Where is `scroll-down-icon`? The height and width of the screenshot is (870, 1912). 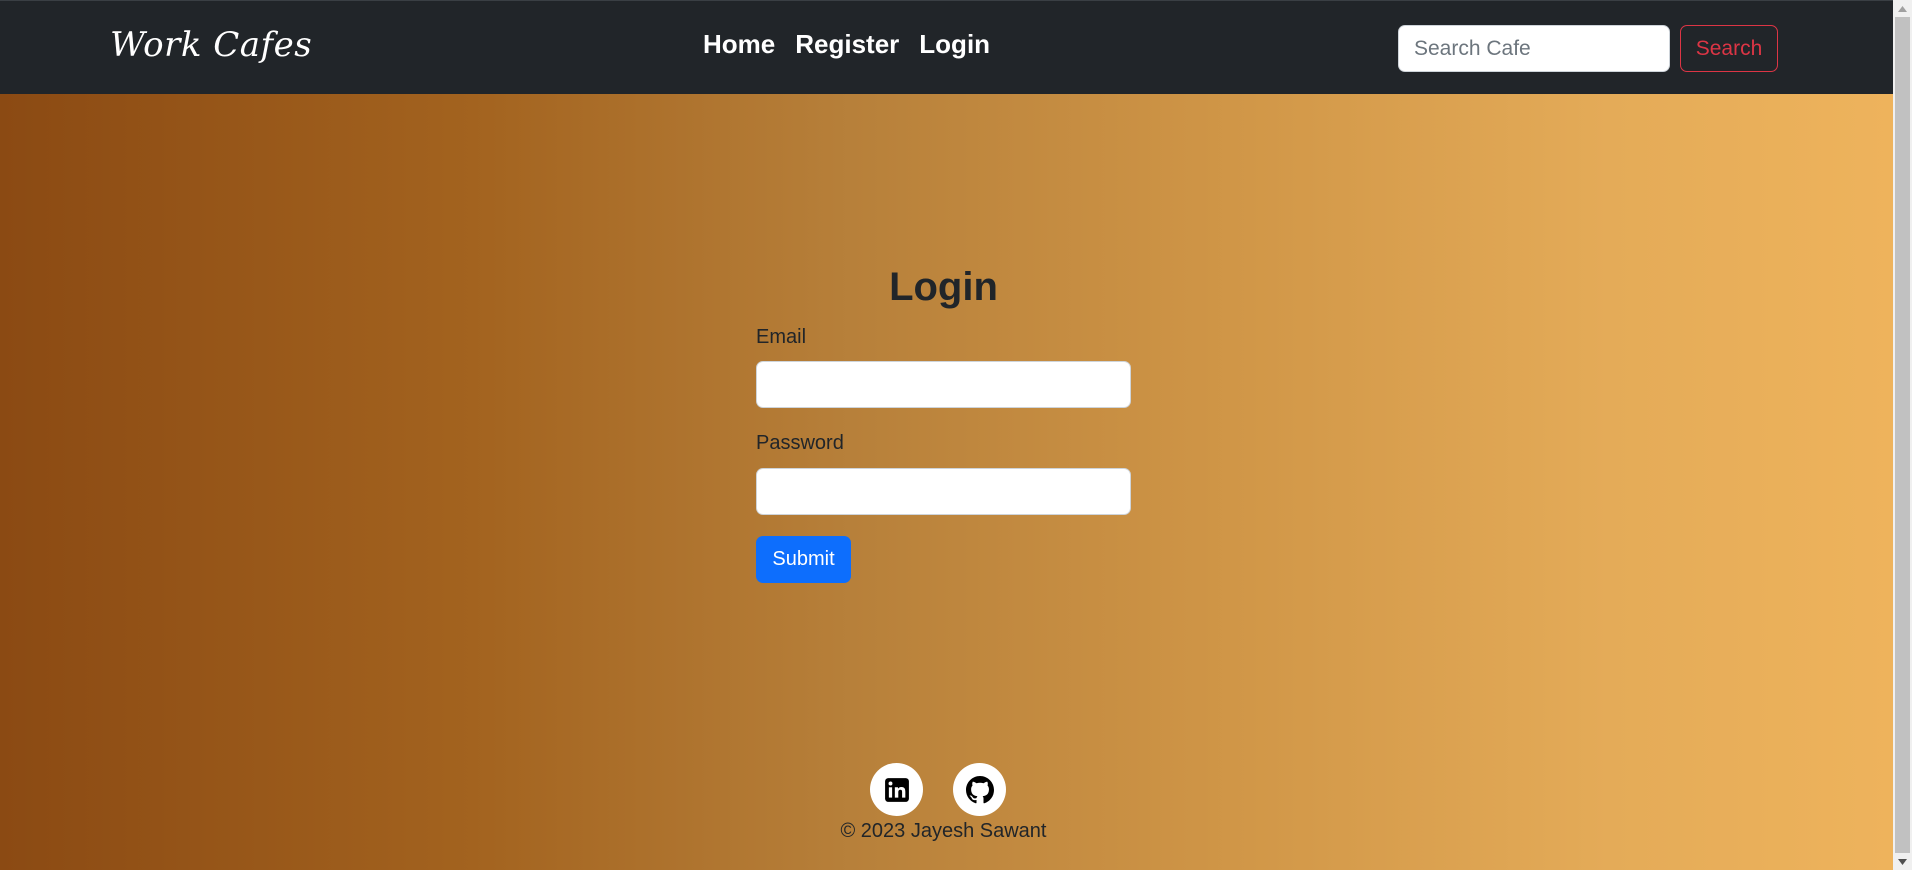 scroll-down-icon is located at coordinates (1902, 861).